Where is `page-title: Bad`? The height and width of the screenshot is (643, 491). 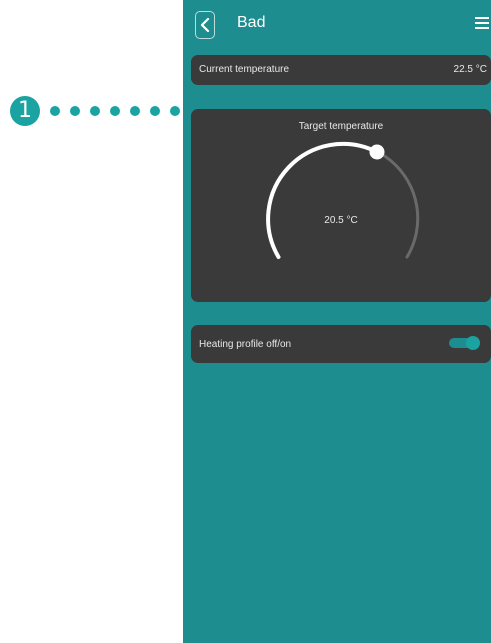
page-title: Bad is located at coordinates (251, 22).